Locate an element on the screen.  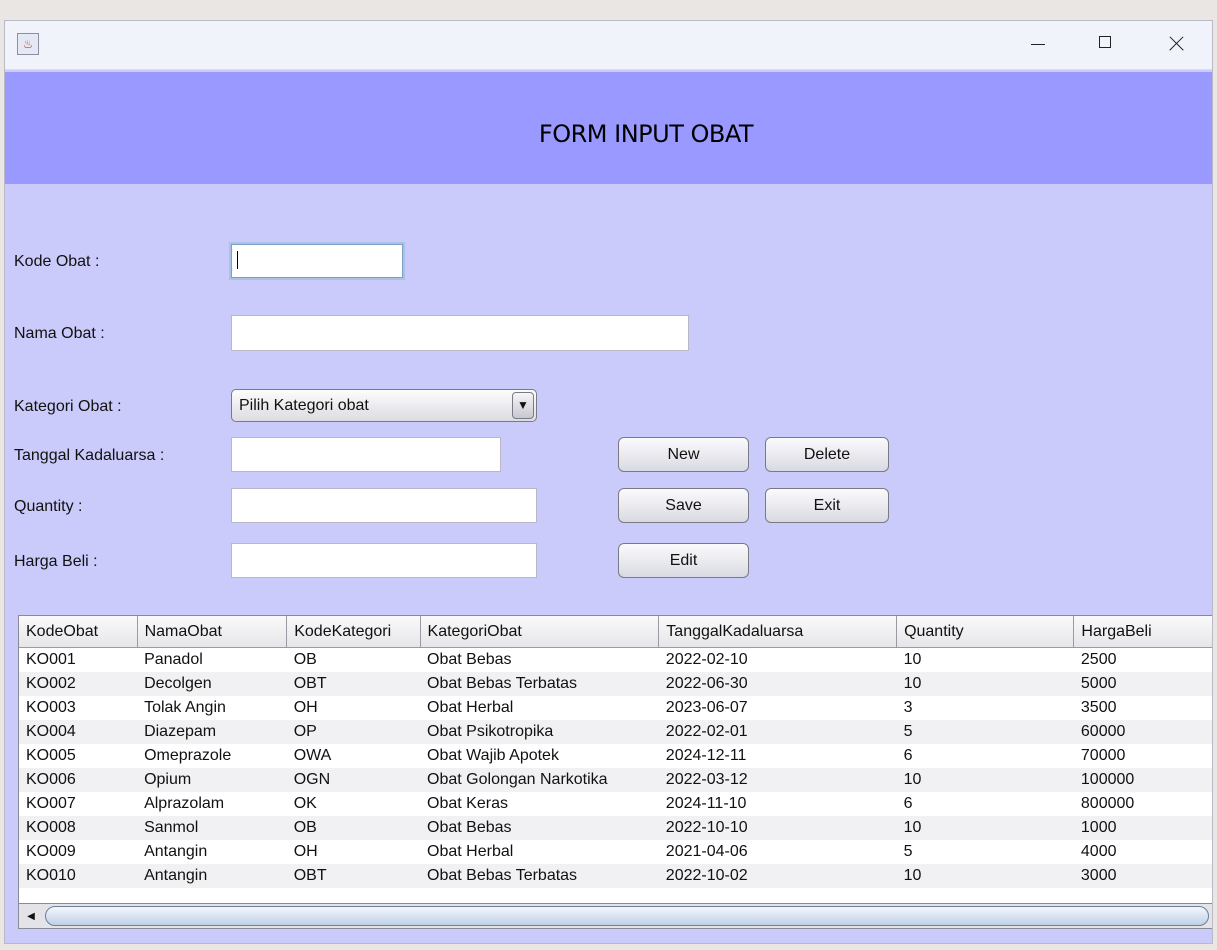
tanggal-kadaluarsa-label: Tanggal Kadaluarsa : is located at coordinates (89, 455).